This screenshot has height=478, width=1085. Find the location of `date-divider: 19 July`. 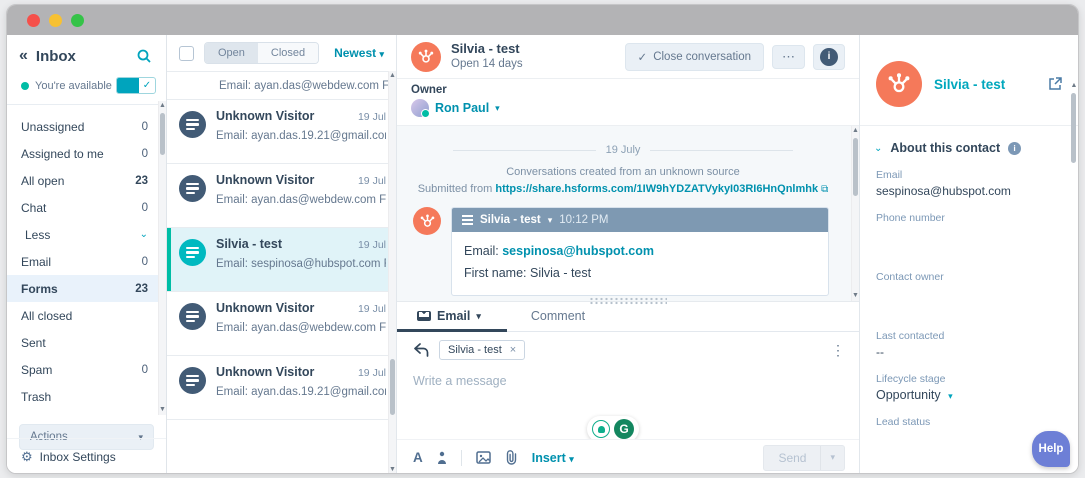

date-divider: 19 July is located at coordinates (623, 150).